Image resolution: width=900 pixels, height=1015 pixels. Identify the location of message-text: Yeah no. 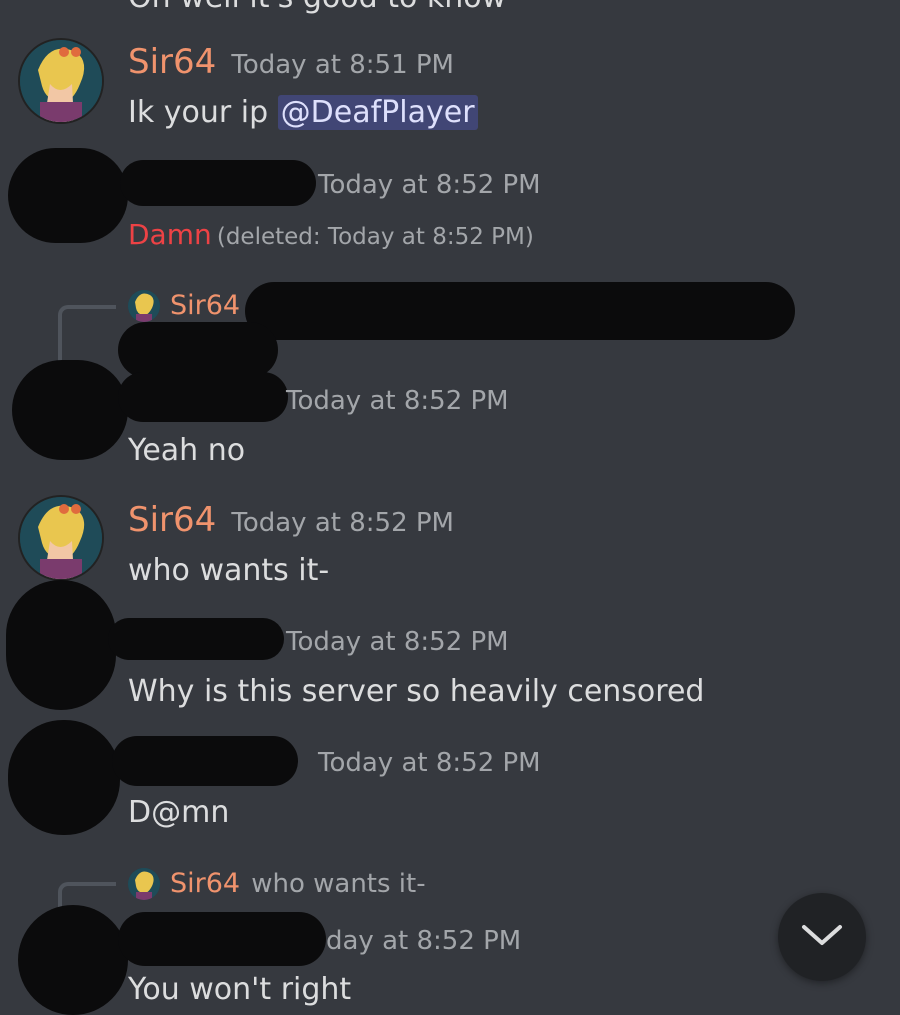
(187, 450).